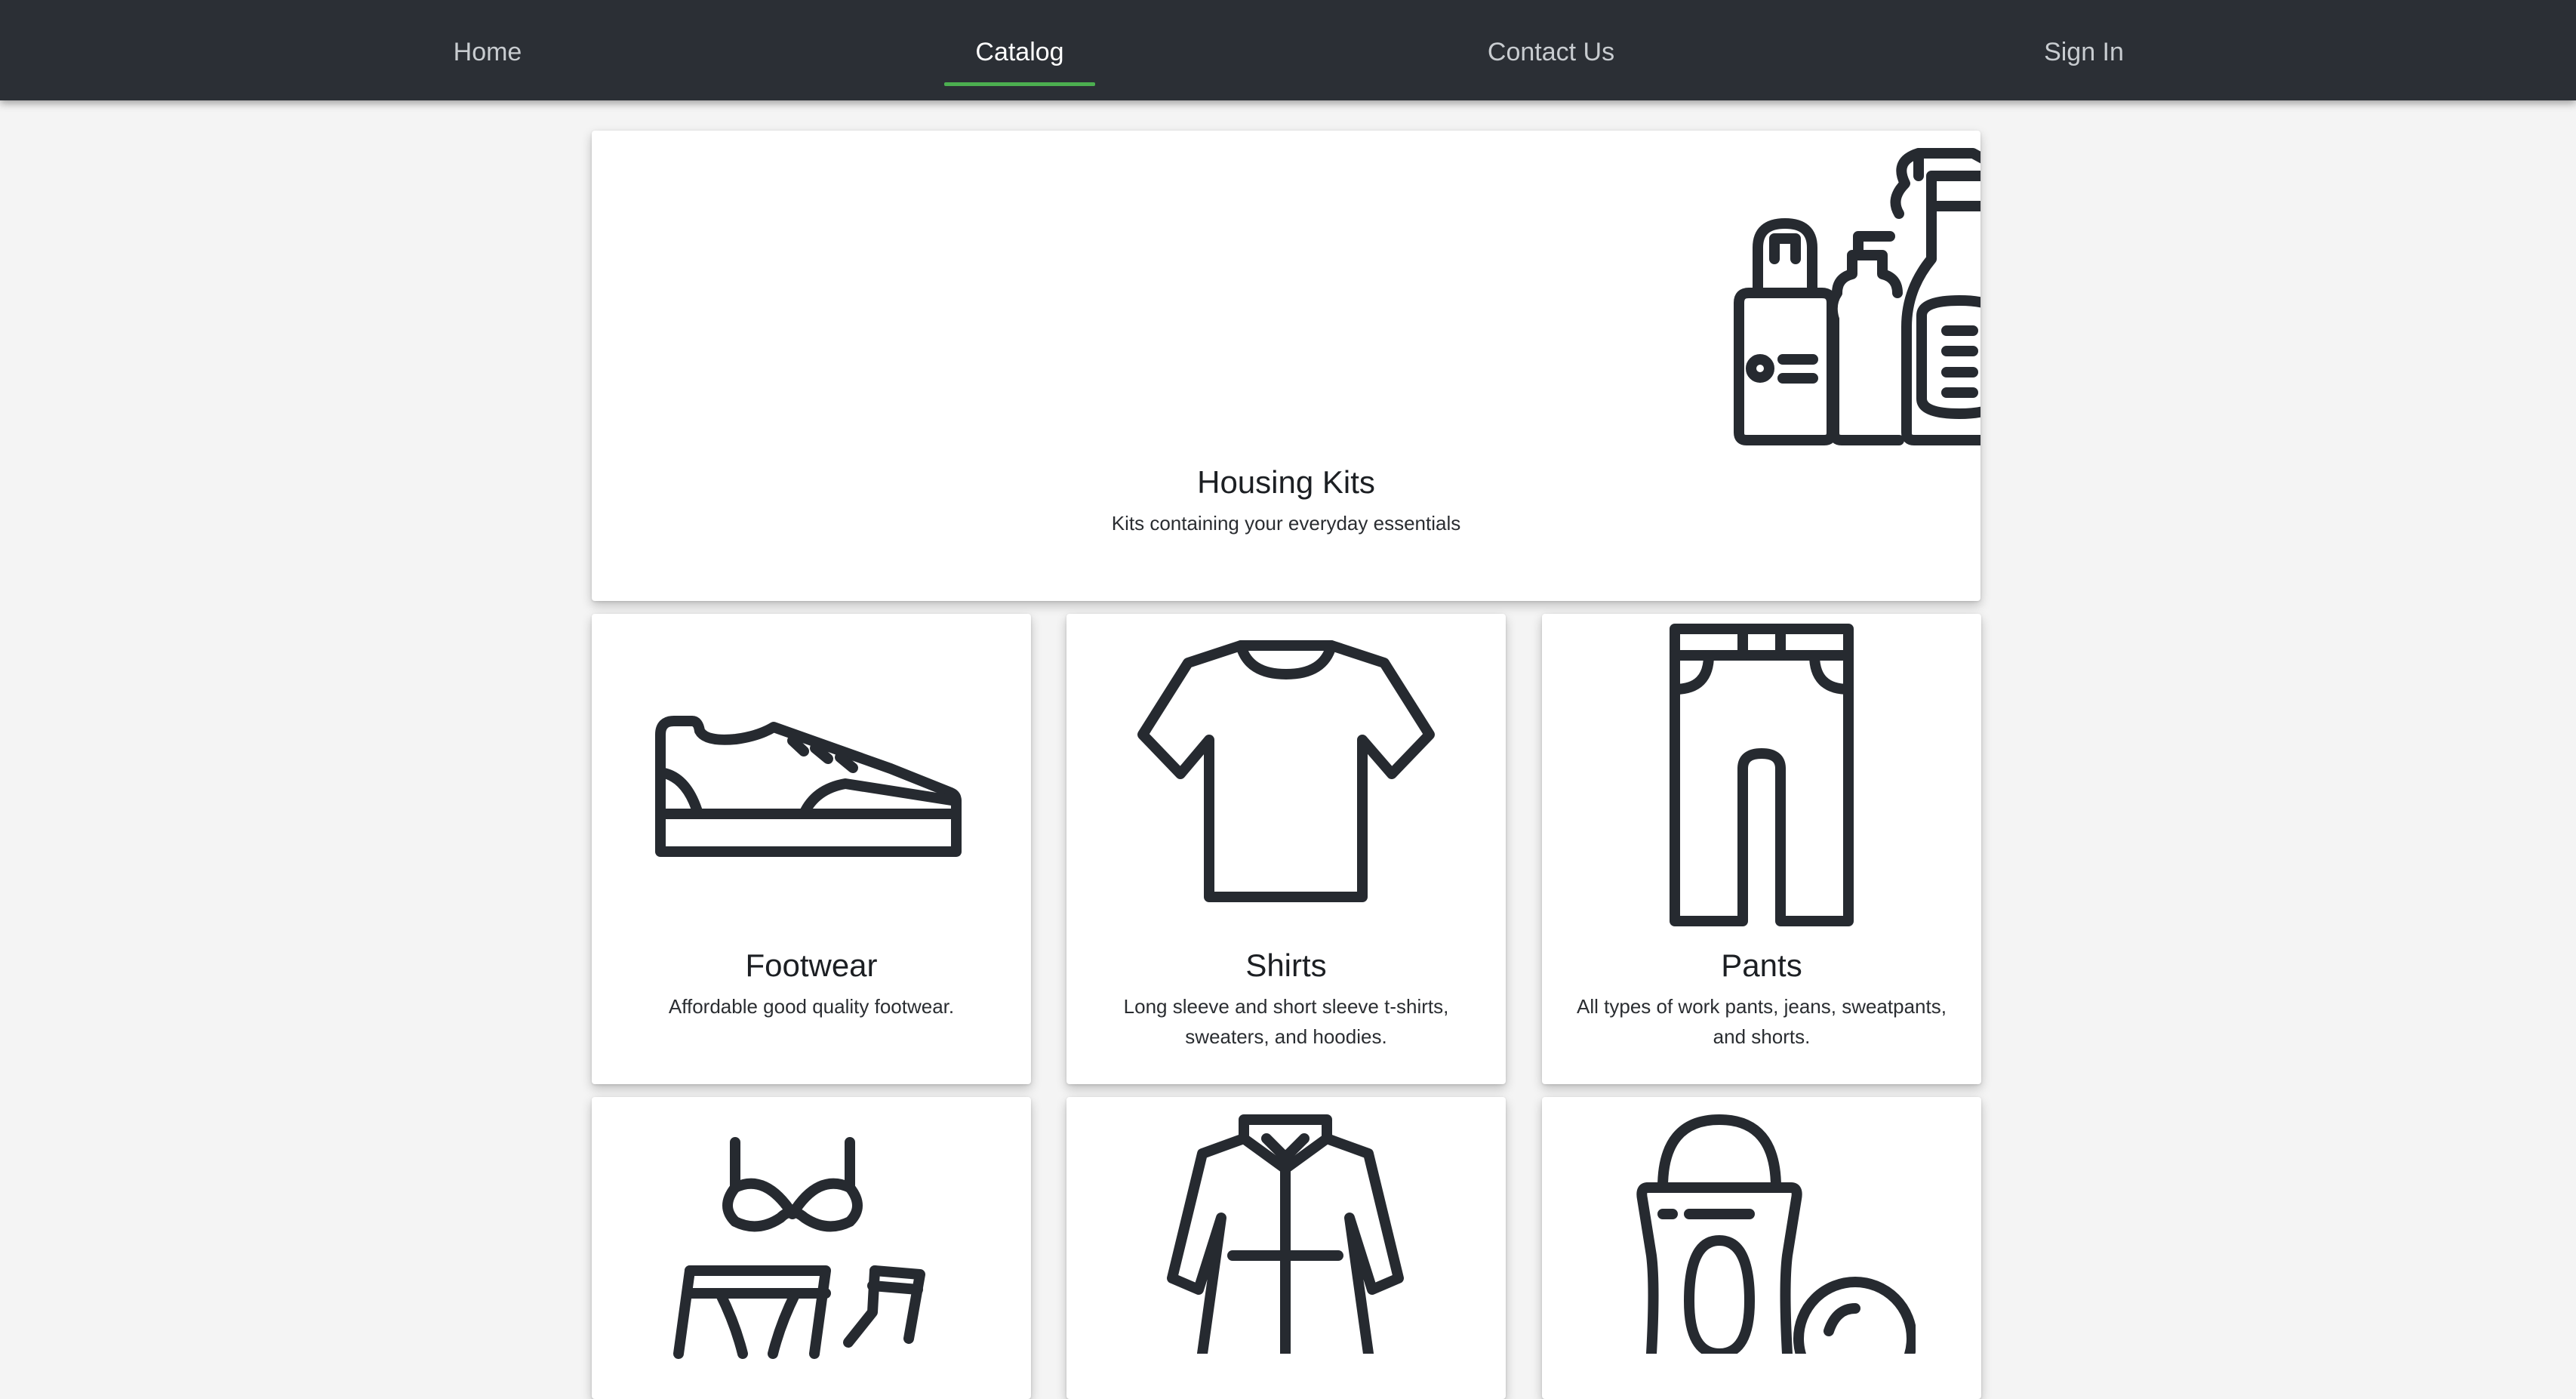 The image size is (2576, 1399). What do you see at coordinates (1762, 775) in the screenshot?
I see `pants-icon` at bounding box center [1762, 775].